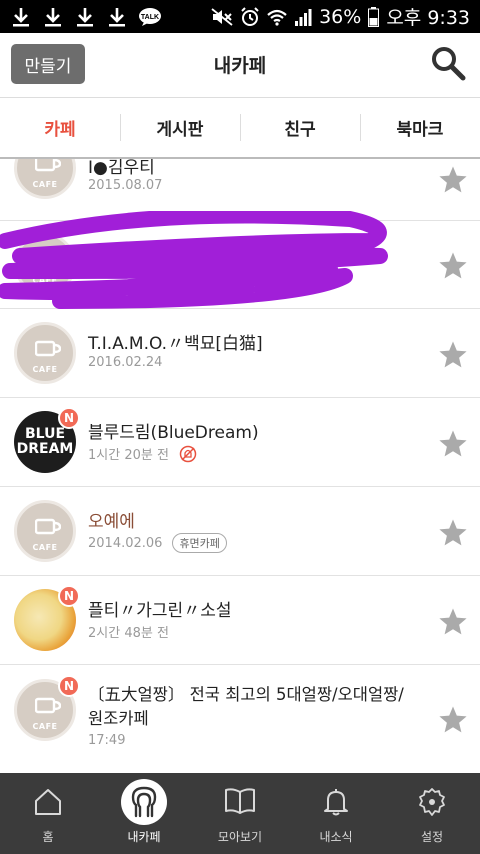  I want to click on list-item: CAFE T.I.A.M.O.〃백묘[白猫] 2016.02.24, so click(240, 353).